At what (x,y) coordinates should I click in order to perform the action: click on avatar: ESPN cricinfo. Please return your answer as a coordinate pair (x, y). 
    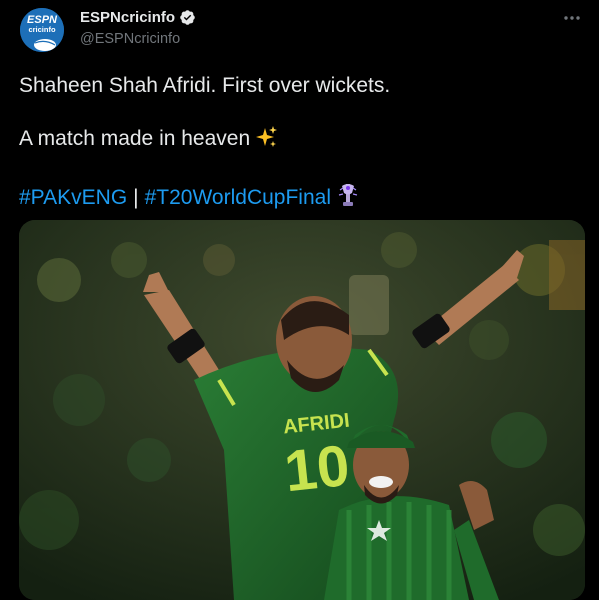
    Looking at the image, I should click on (42, 30).